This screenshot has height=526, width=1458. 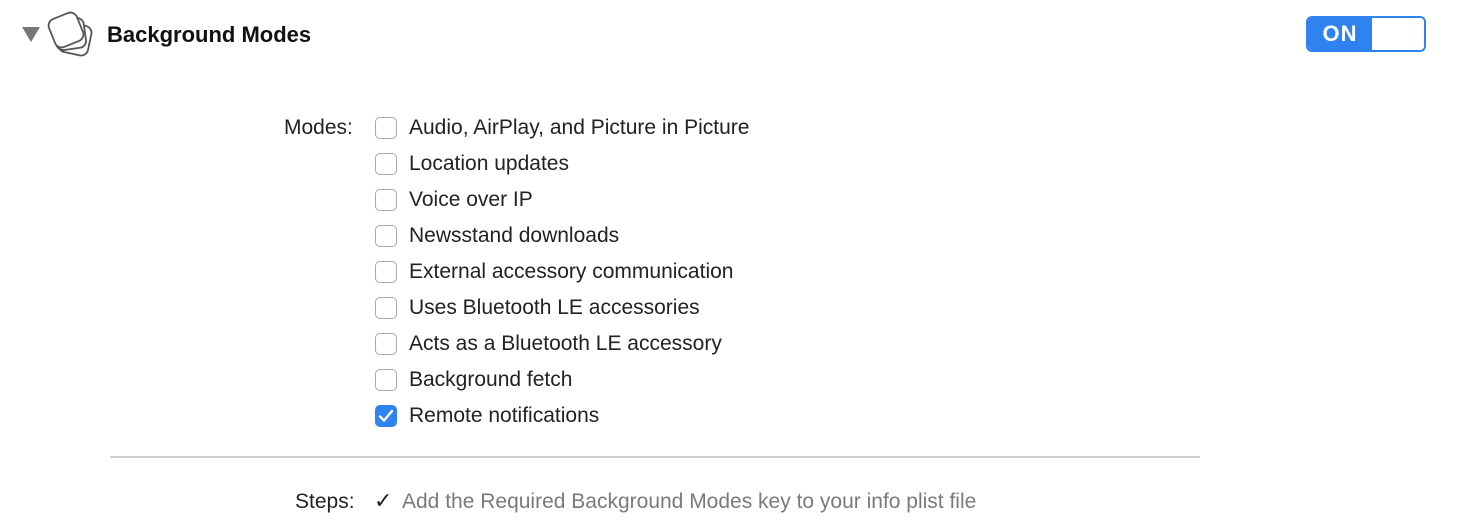 I want to click on mode-row-audio: Audio, AirPlay, and Picture in Picture, so click(x=562, y=128).